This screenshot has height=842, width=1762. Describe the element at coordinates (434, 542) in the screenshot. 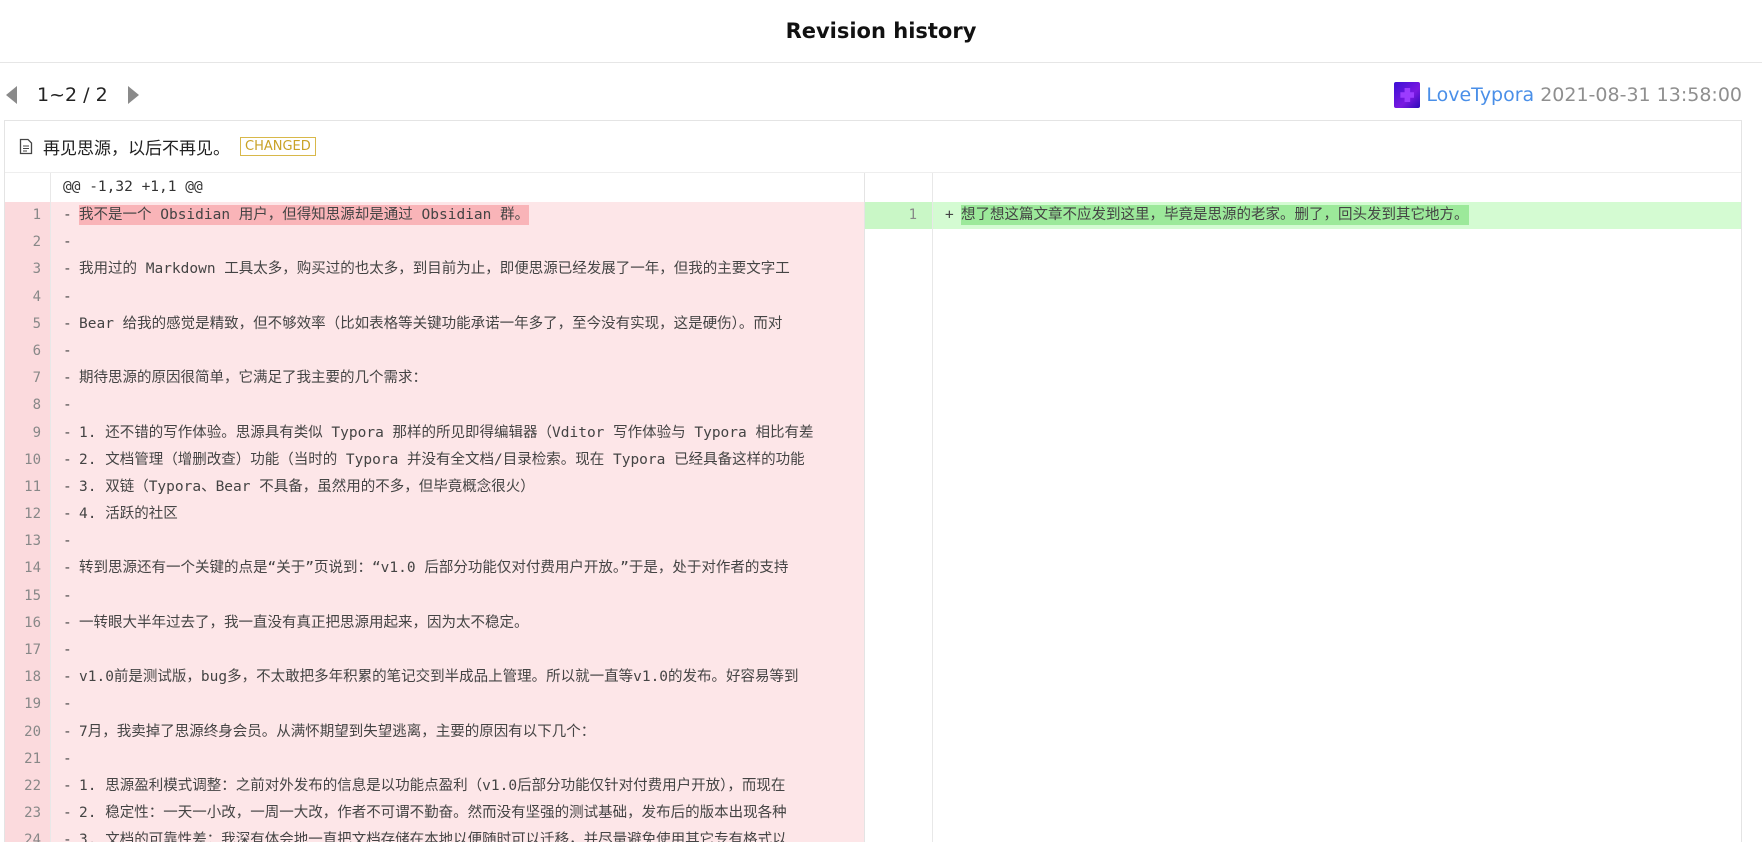

I see `diff-line: 13-` at that location.